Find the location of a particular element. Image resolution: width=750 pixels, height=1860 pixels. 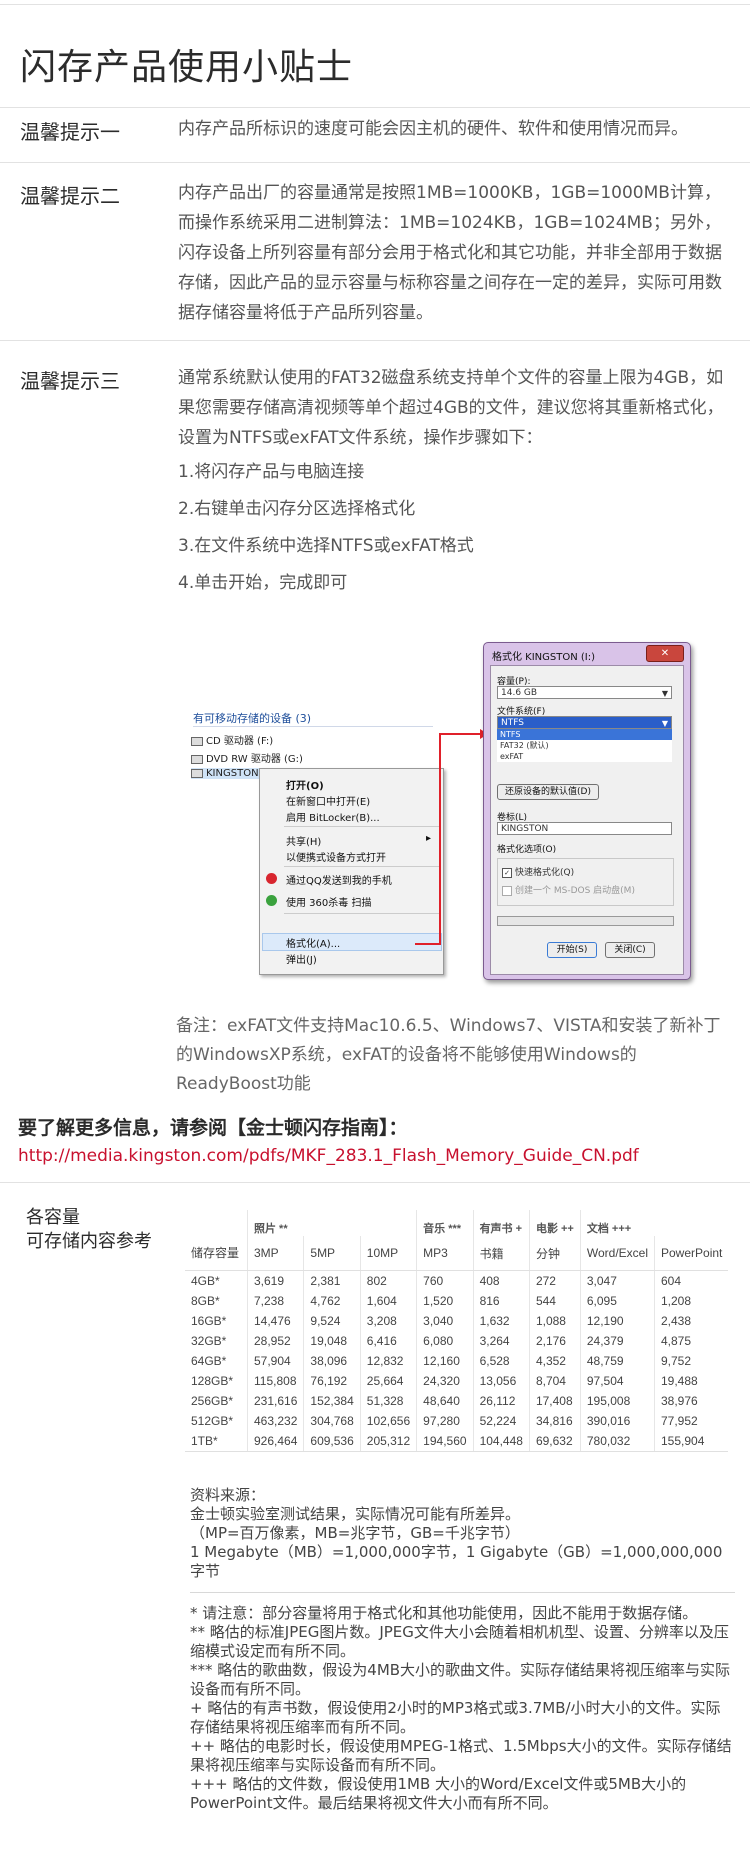

pointer-arrow is located at coordinates (451, 837).